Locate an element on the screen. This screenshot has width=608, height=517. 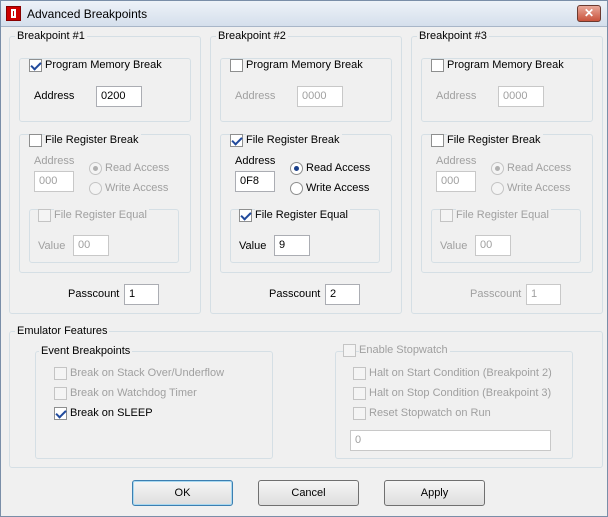
window-title: Advanced Breakpoints is located at coordinates (87, 14).